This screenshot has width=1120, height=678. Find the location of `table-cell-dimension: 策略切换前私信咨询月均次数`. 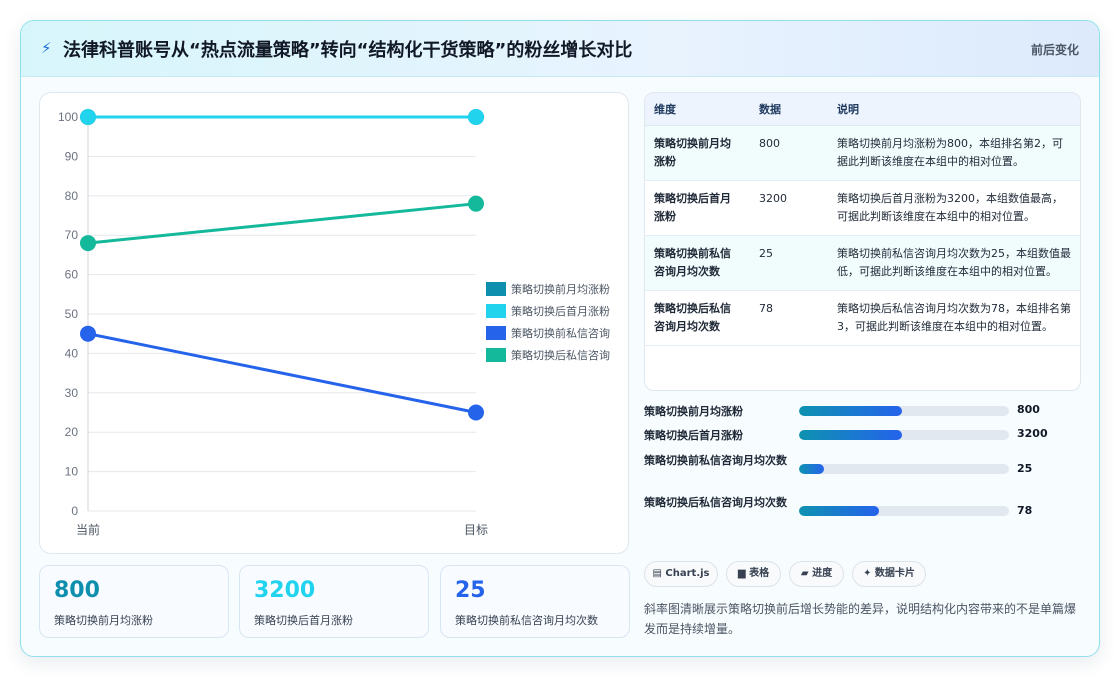

table-cell-dimension: 策略切换前私信咨询月均次数 is located at coordinates (697, 263).